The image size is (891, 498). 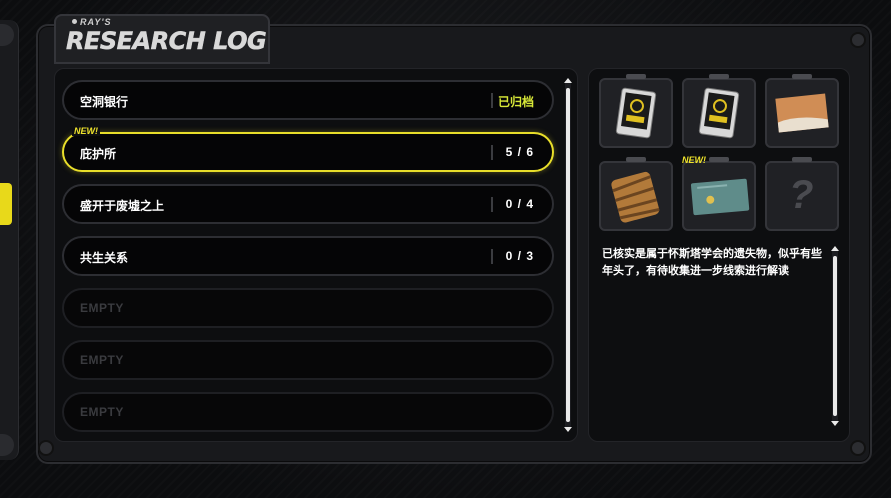 I want to click on side-menu-strip, so click(x=9, y=240).